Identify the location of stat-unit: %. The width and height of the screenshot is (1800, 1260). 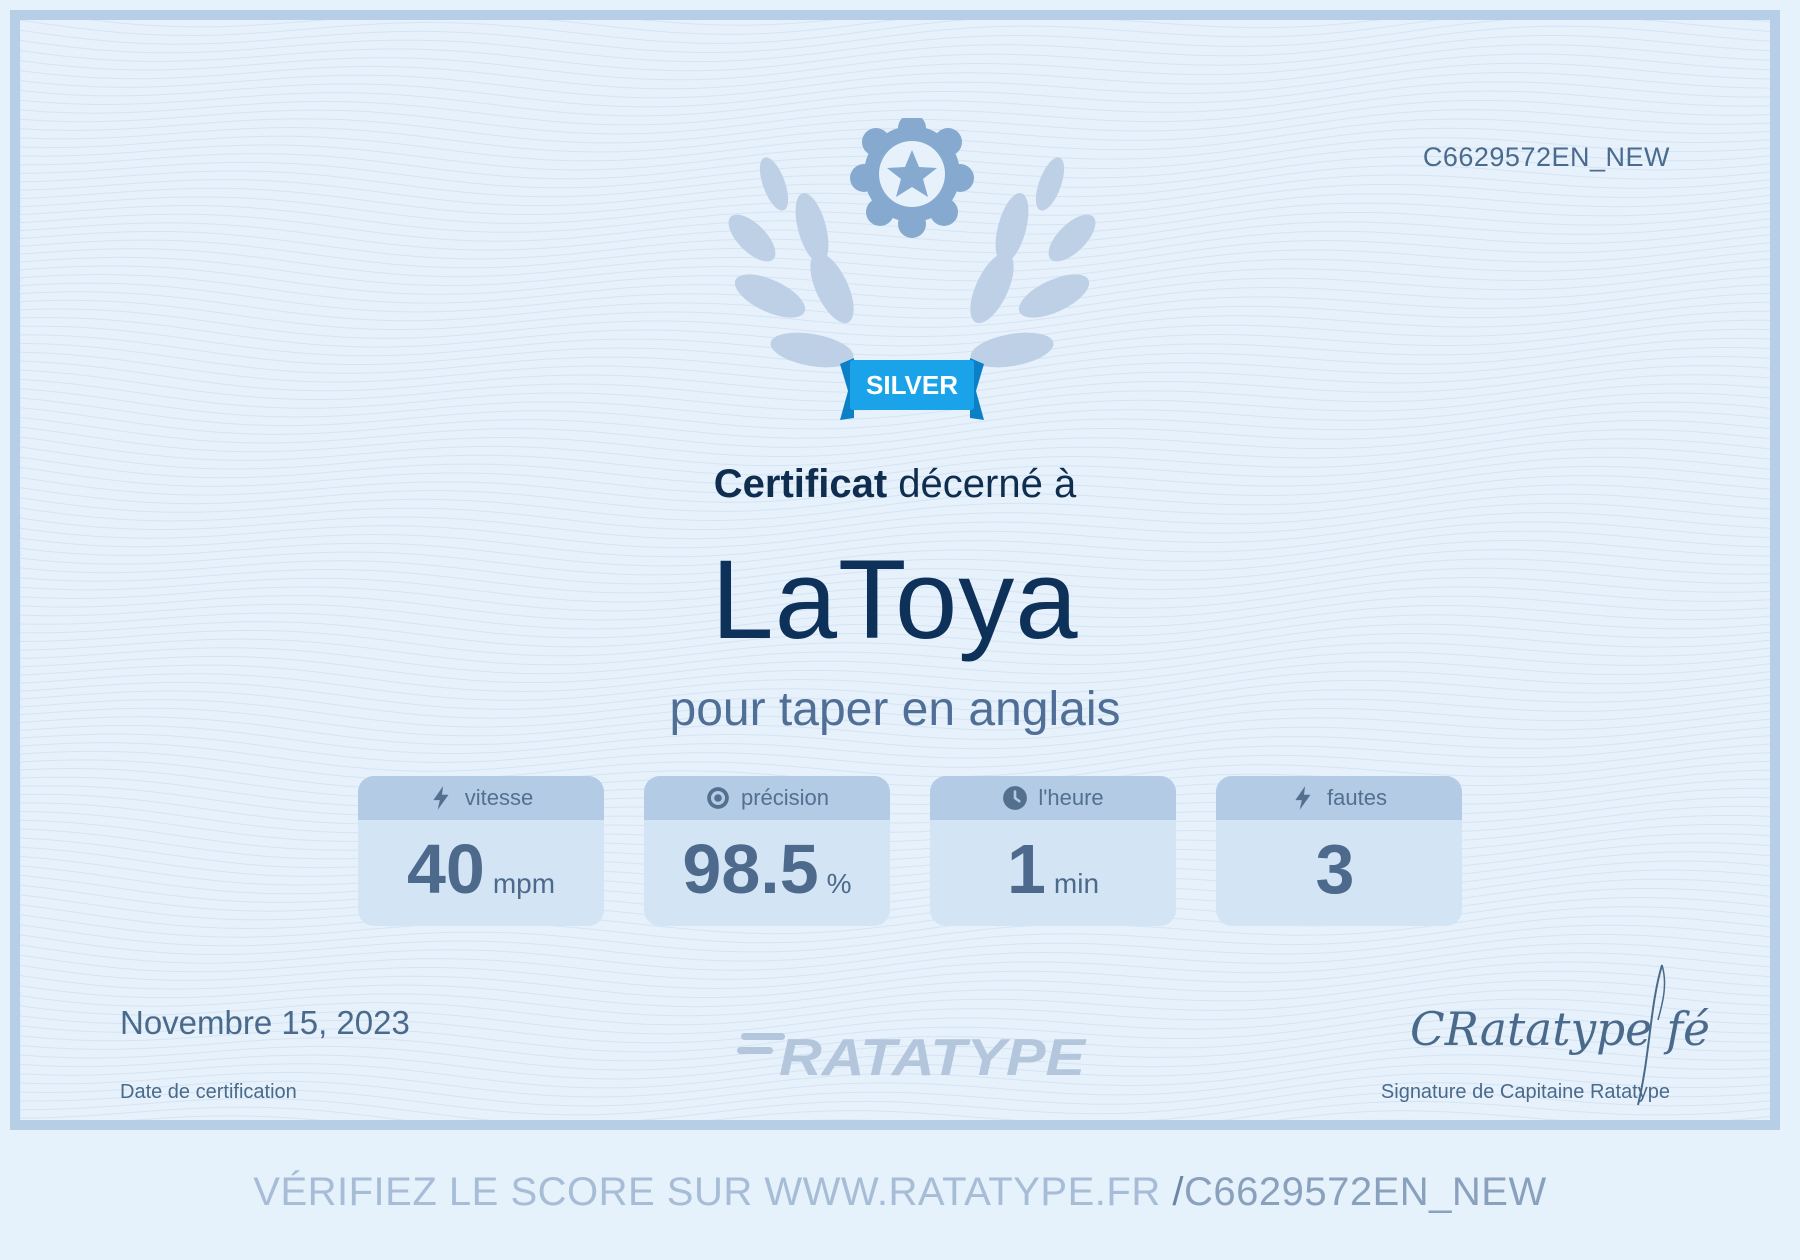
(839, 883).